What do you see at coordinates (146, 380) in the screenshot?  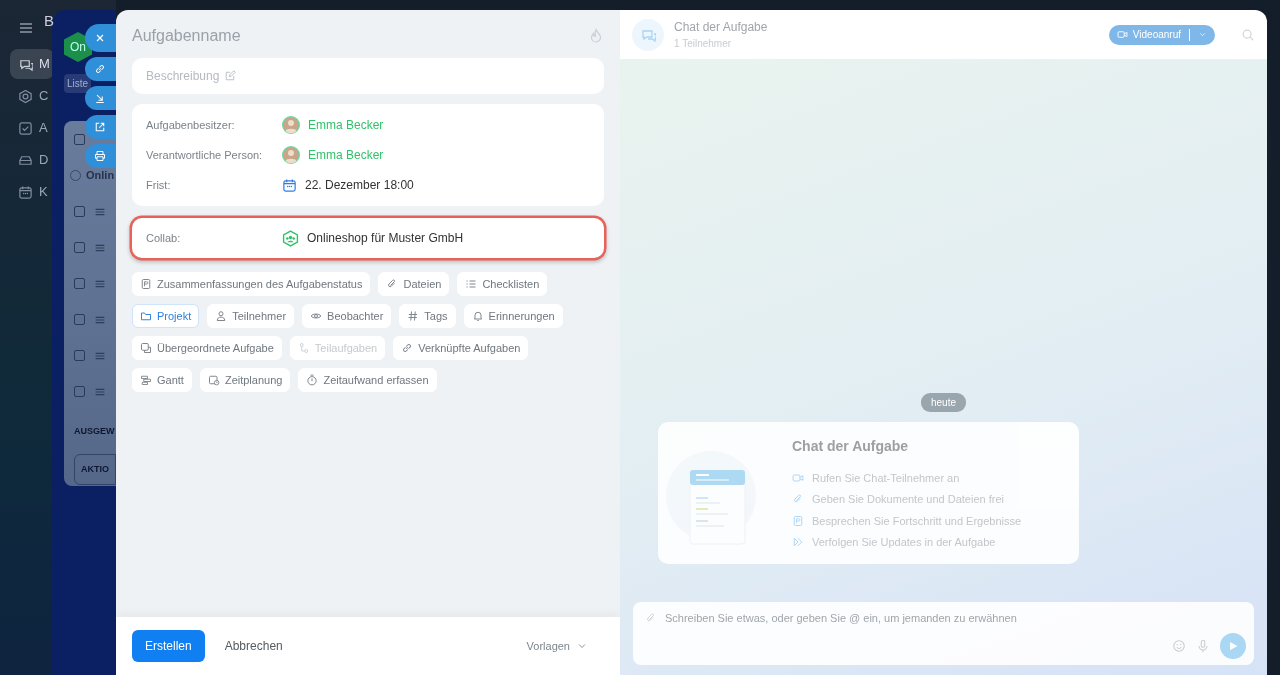 I see `gantt-icon` at bounding box center [146, 380].